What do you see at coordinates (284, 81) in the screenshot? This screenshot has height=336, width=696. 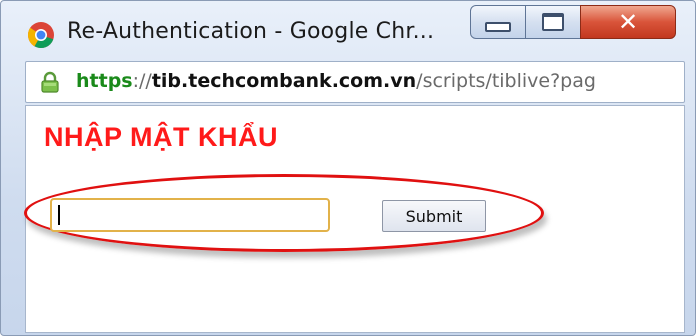 I see `url-host: tib.techcombank.com.vn` at bounding box center [284, 81].